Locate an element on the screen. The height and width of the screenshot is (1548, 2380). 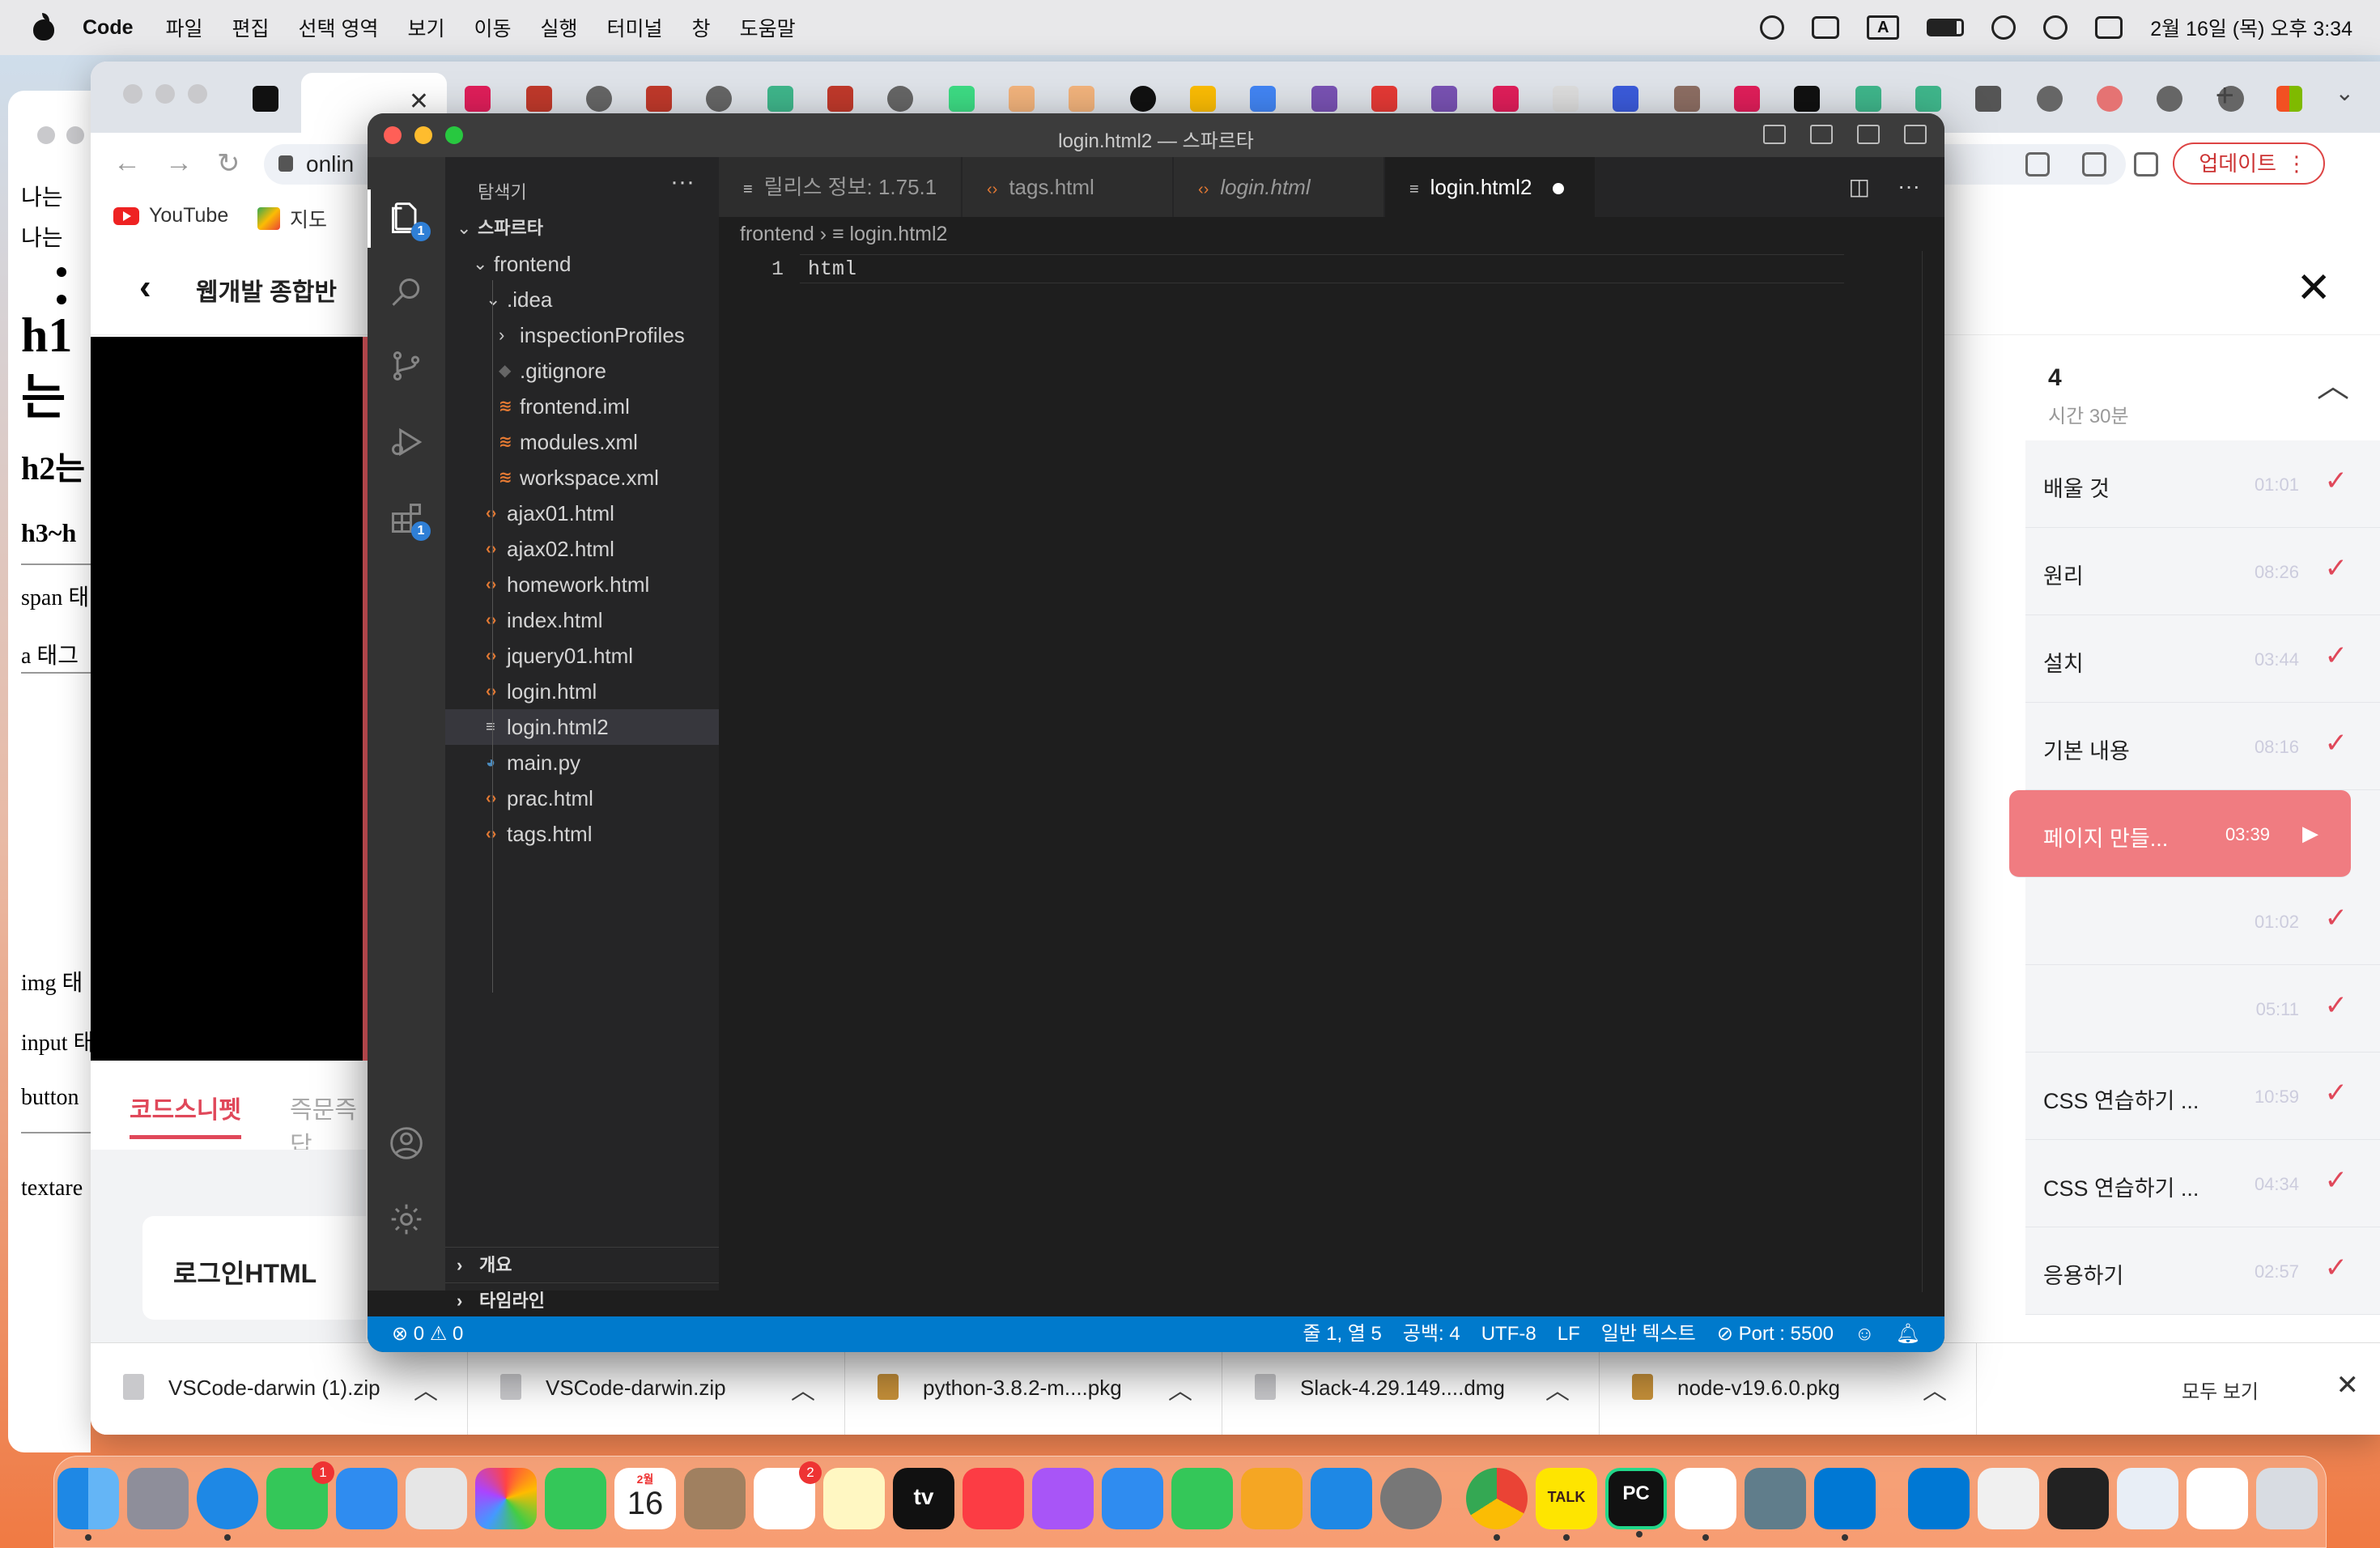
podcasts-icon is located at coordinates (1063, 1498).